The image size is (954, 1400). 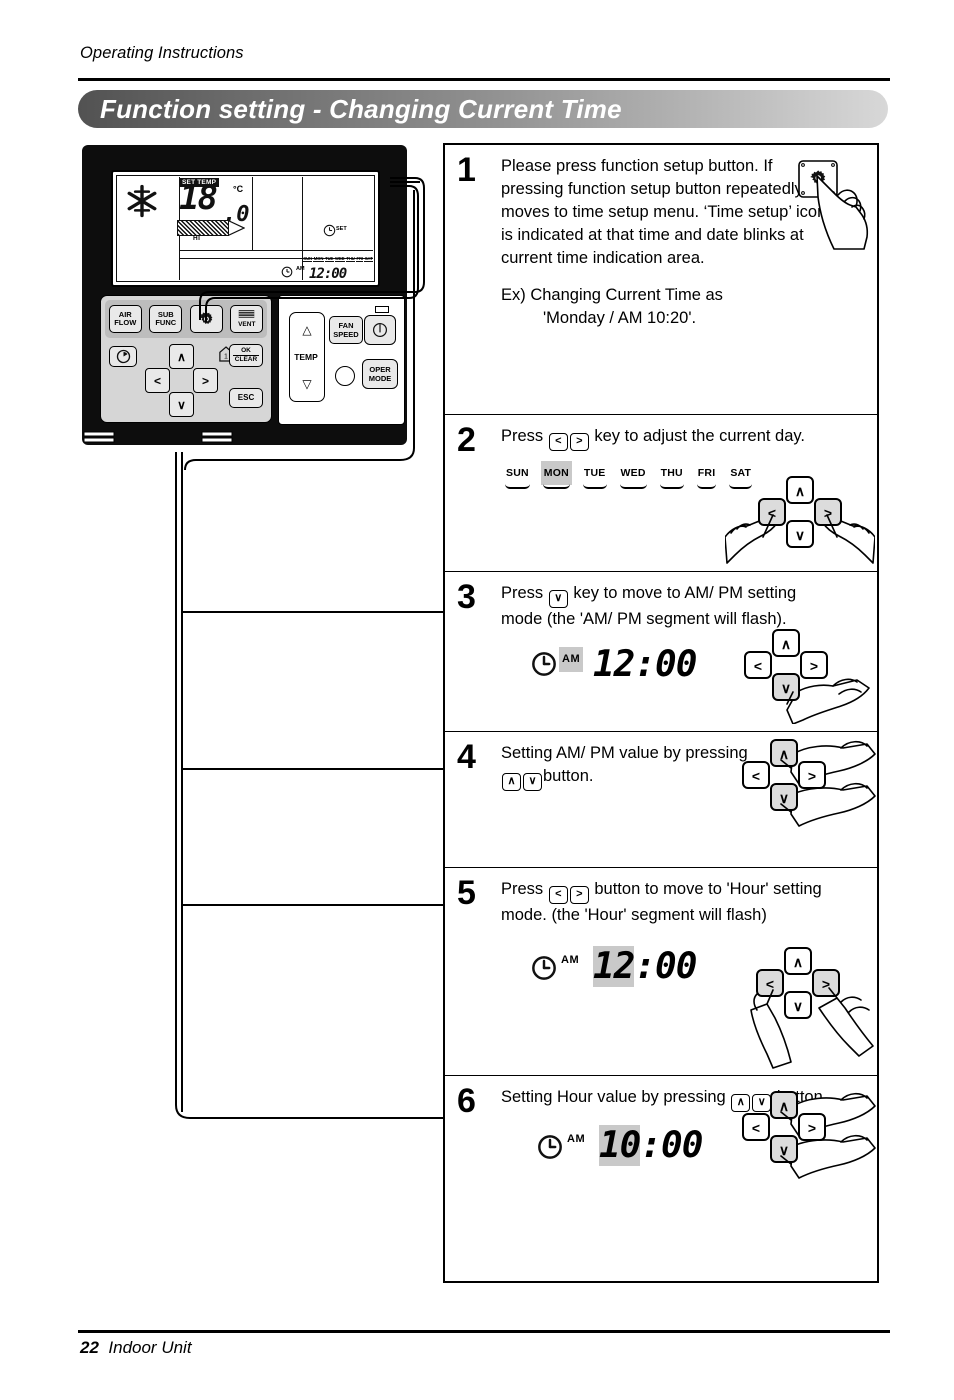 What do you see at coordinates (300, 269) in the screenshot?
I see `lcd-am-pm: AM` at bounding box center [300, 269].